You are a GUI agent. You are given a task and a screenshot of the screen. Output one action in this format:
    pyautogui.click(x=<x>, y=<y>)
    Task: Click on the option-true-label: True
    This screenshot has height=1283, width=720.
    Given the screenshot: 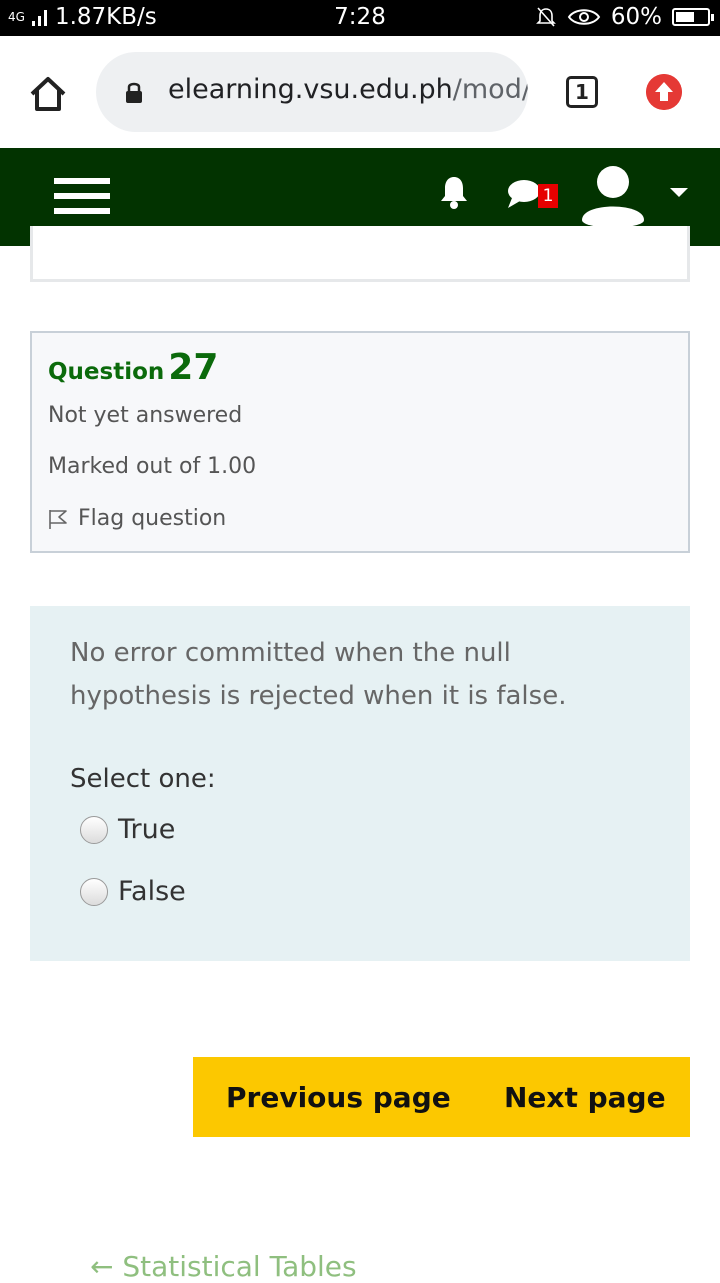 What is the action you would take?
    pyautogui.click(x=147, y=829)
    